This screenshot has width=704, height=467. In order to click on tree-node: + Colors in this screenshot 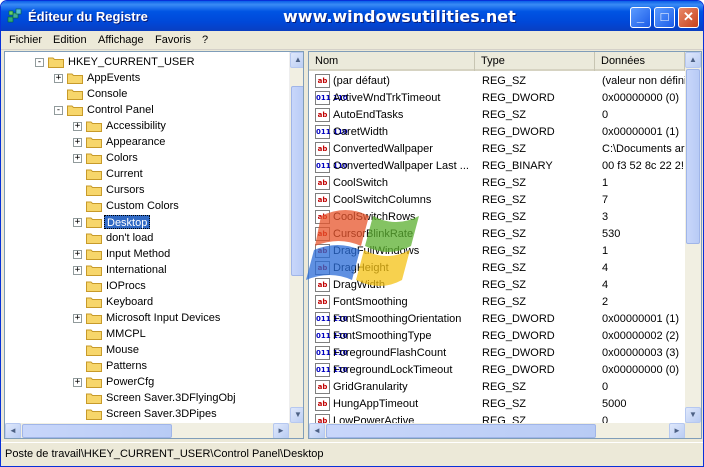, I will do `click(147, 158)`.